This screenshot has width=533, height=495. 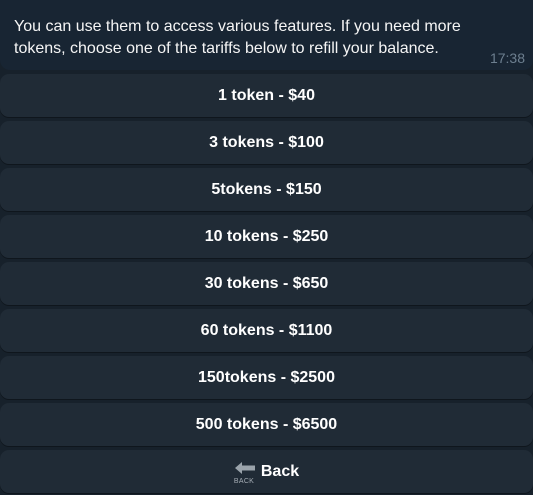 I want to click on tariff-button-label: 500 tokens - $6500, so click(x=266, y=424).